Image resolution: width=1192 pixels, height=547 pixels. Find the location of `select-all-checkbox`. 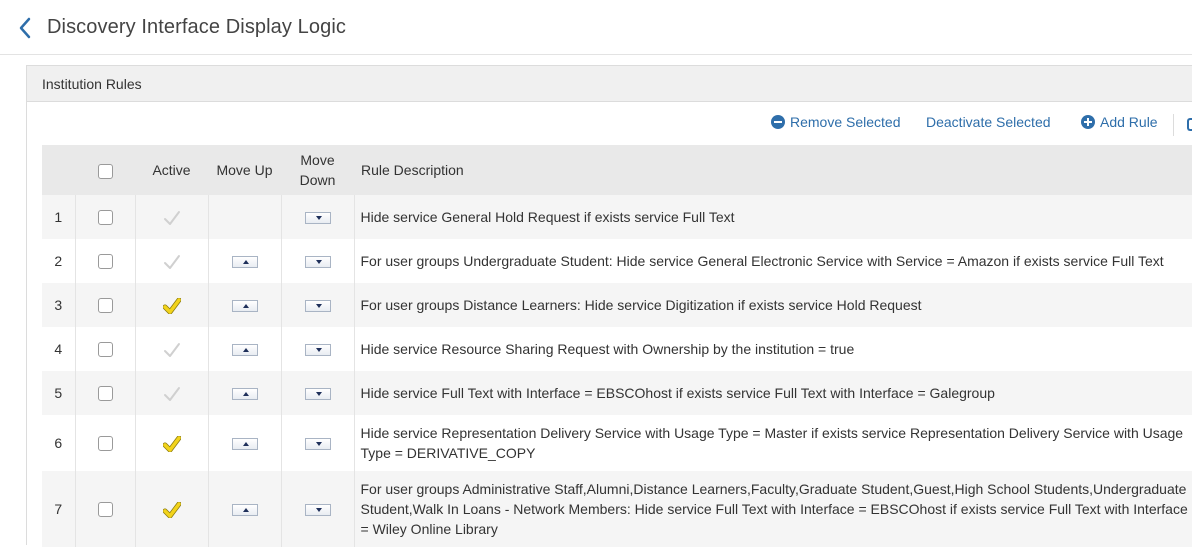

select-all-checkbox is located at coordinates (105, 171).